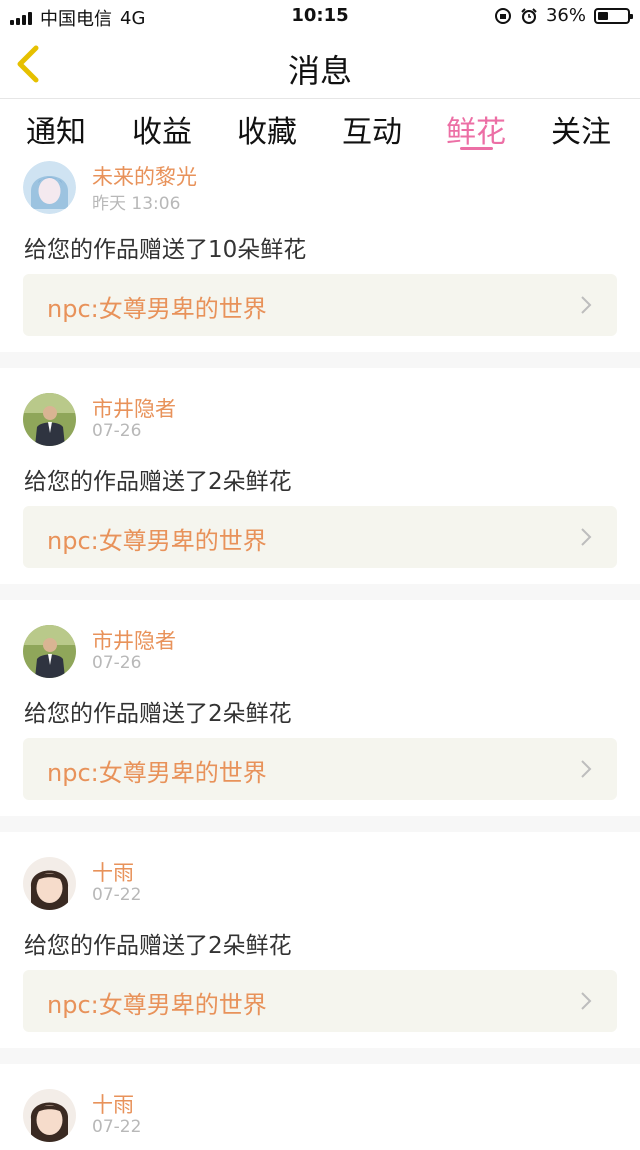  I want to click on tab-interaction: 互动, so click(372, 129).